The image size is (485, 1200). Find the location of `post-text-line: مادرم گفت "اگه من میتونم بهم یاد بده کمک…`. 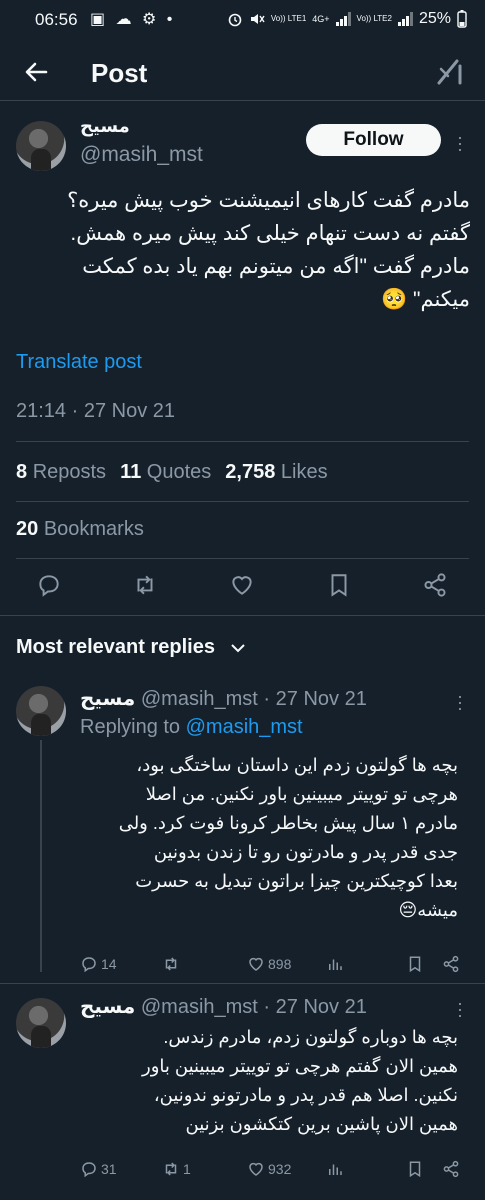

post-text-line: مادرم گفت "اگه من میتونم بهم یاد بده کمک… is located at coordinates (276, 266).